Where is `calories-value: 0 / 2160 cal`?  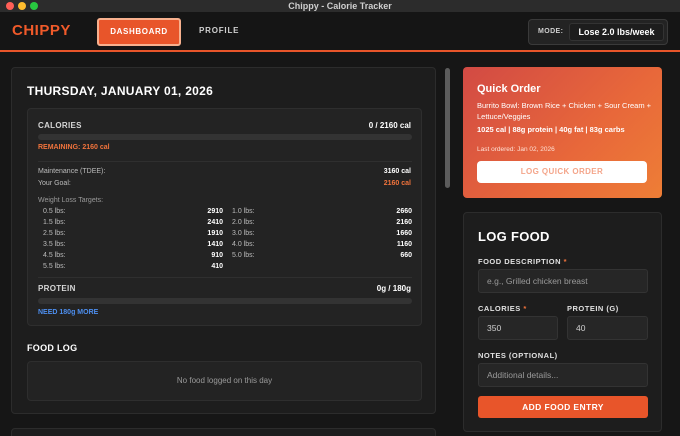
calories-value: 0 / 2160 cal is located at coordinates (389, 125).